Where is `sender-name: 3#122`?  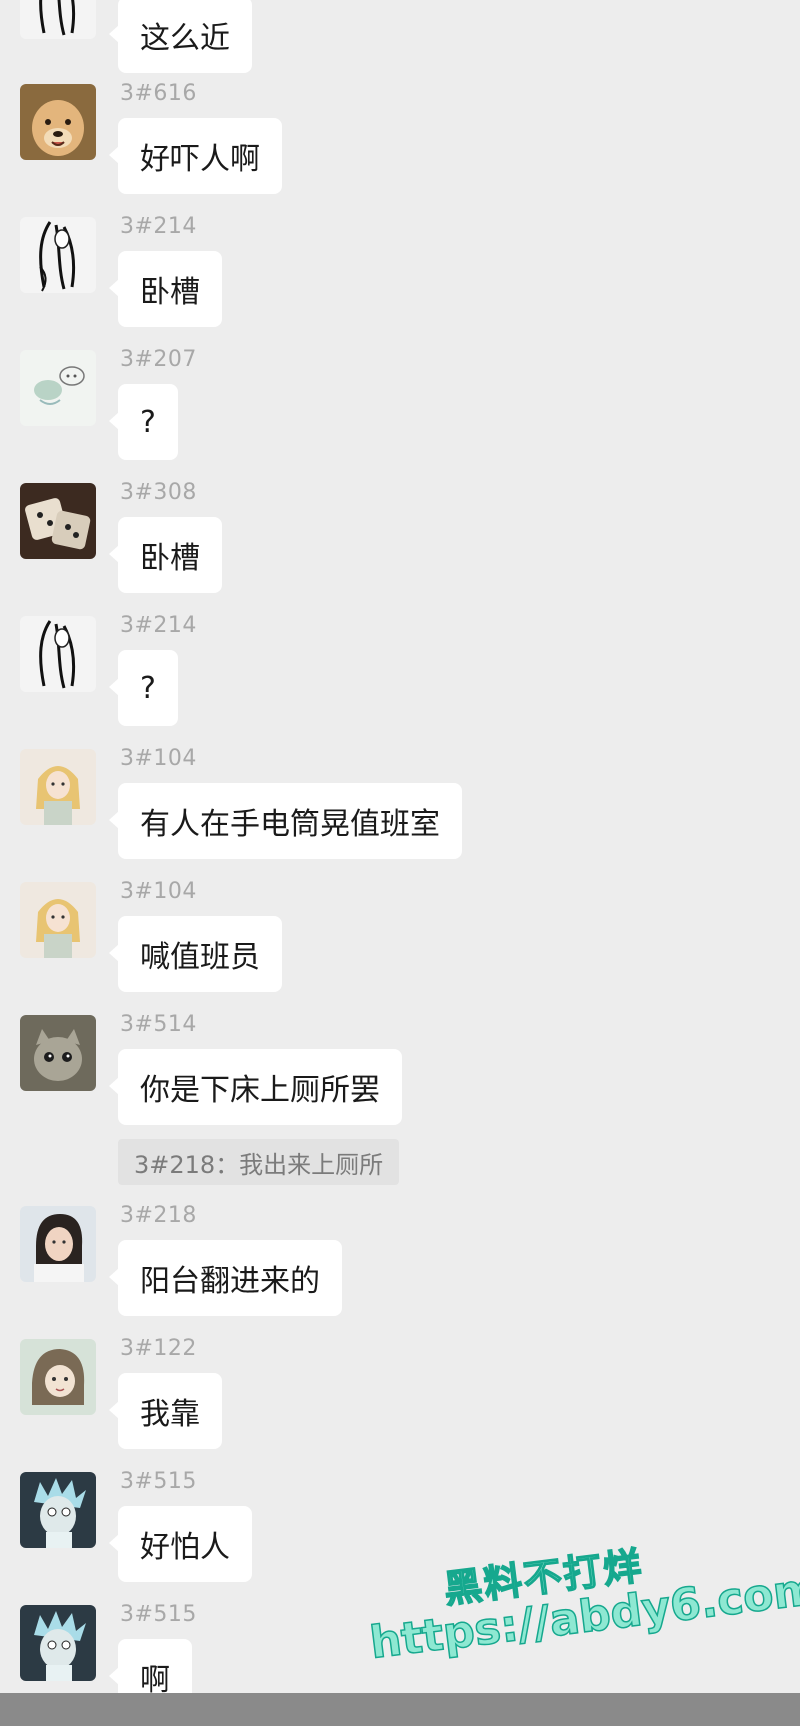
sender-name: 3#122 is located at coordinates (158, 1348).